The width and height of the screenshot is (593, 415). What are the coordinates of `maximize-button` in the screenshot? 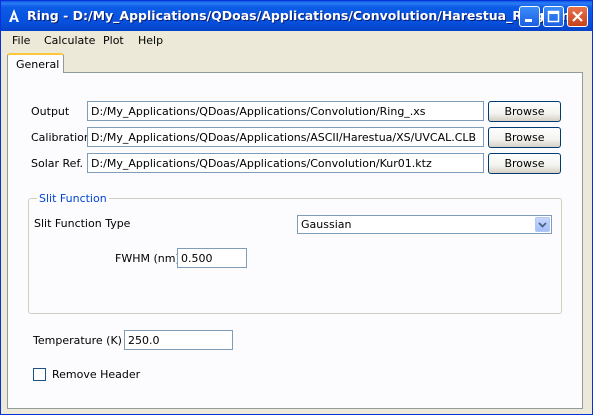 It's located at (553, 16).